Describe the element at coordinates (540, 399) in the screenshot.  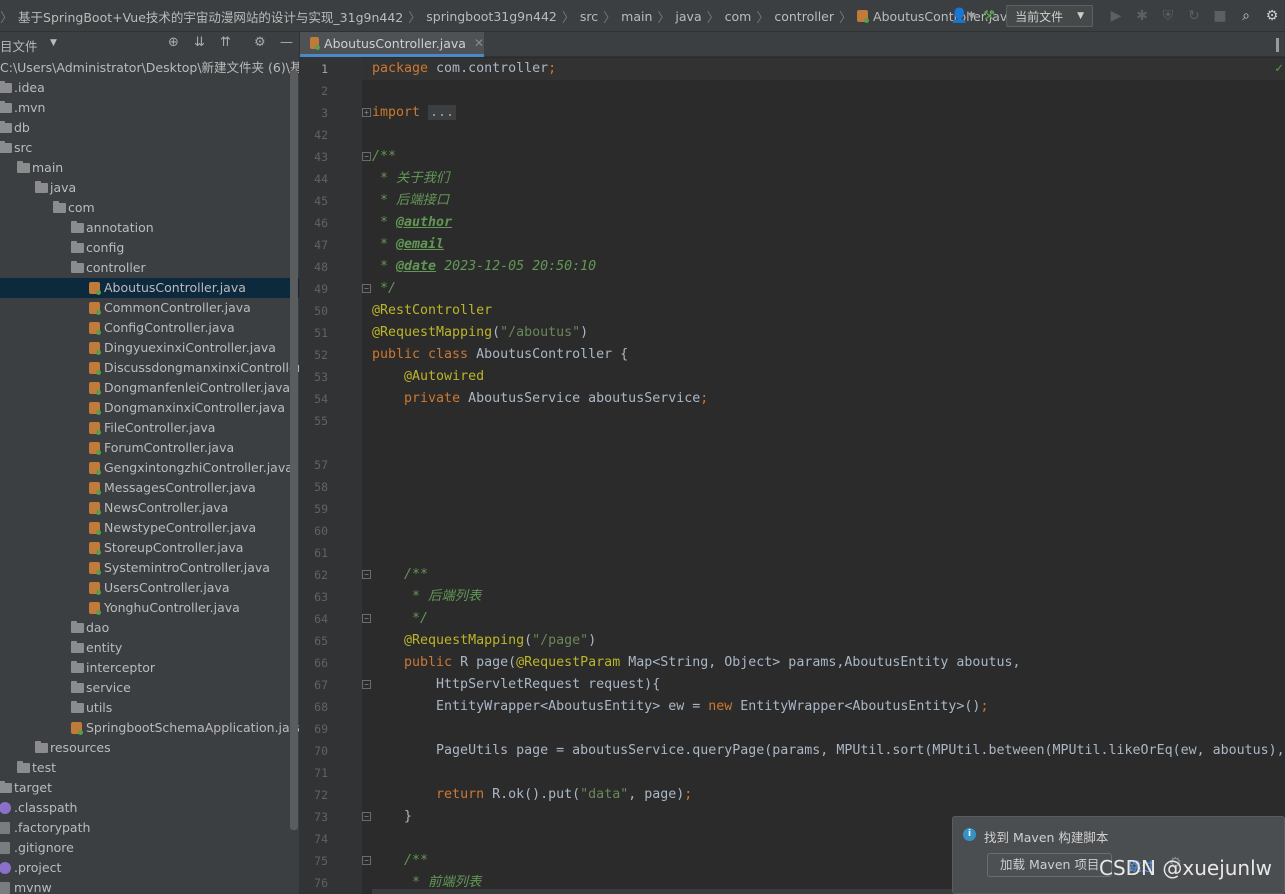
I see `code-line: private AboutusService aboutusService;` at that location.